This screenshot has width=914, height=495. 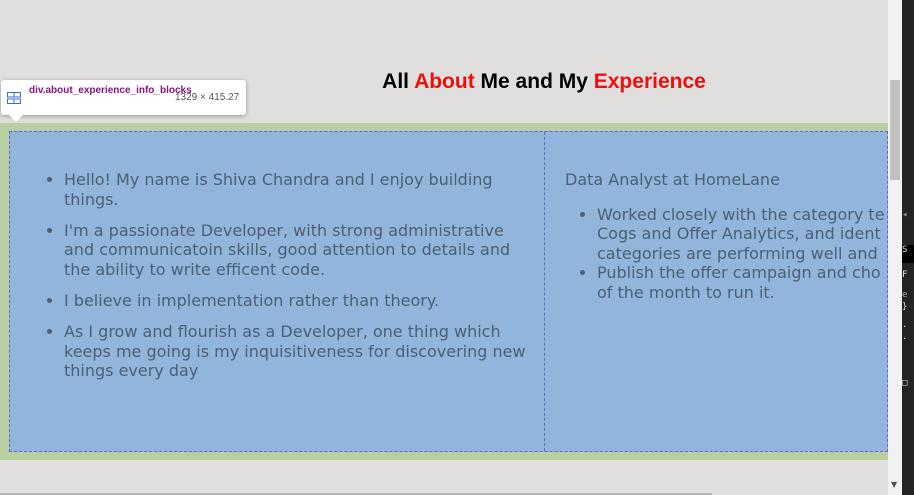 I want to click on devtools-fragment: F, so click(x=905, y=275).